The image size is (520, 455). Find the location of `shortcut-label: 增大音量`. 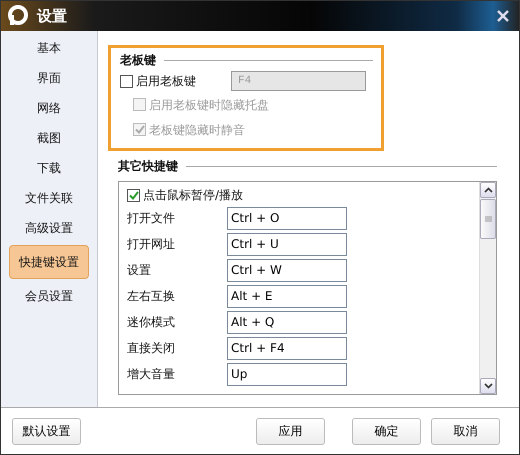

shortcut-label: 增大音量 is located at coordinates (151, 374).